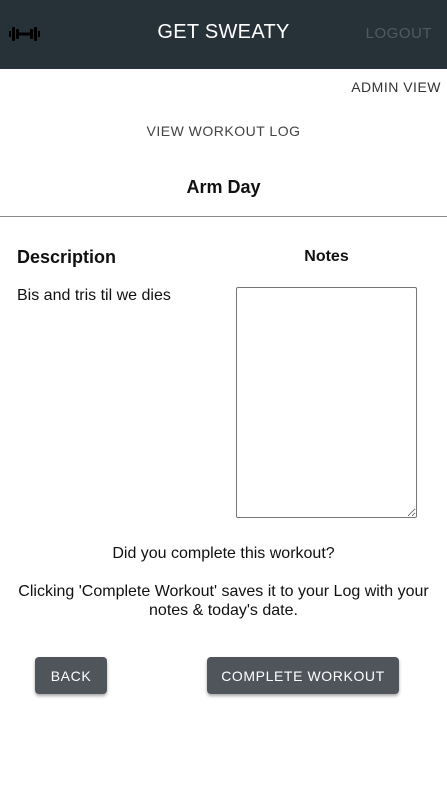 The height and width of the screenshot is (808, 447). I want to click on notes-textarea, so click(326, 402).